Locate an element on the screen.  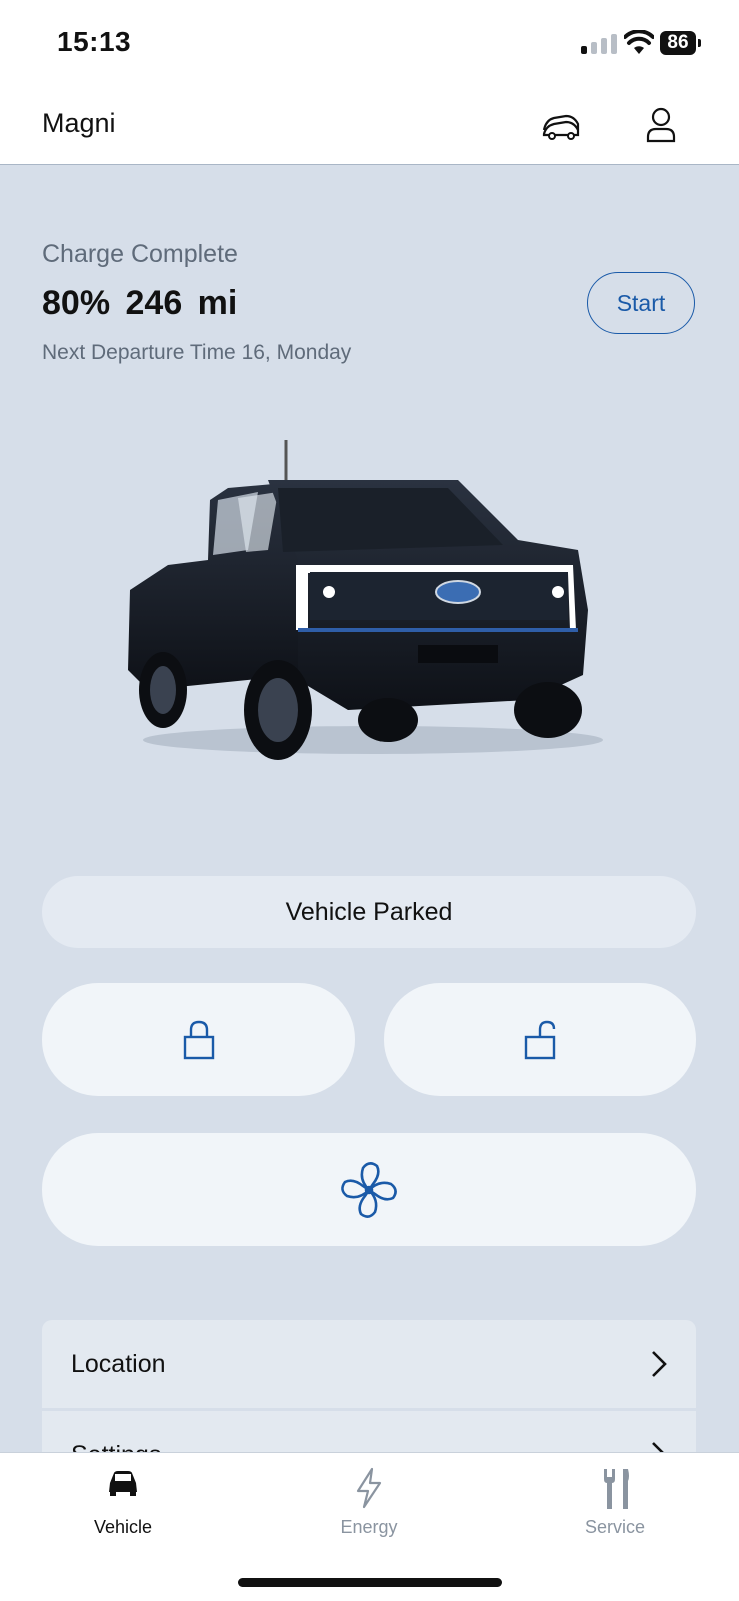
tools-icon is located at coordinates (616, 1489).